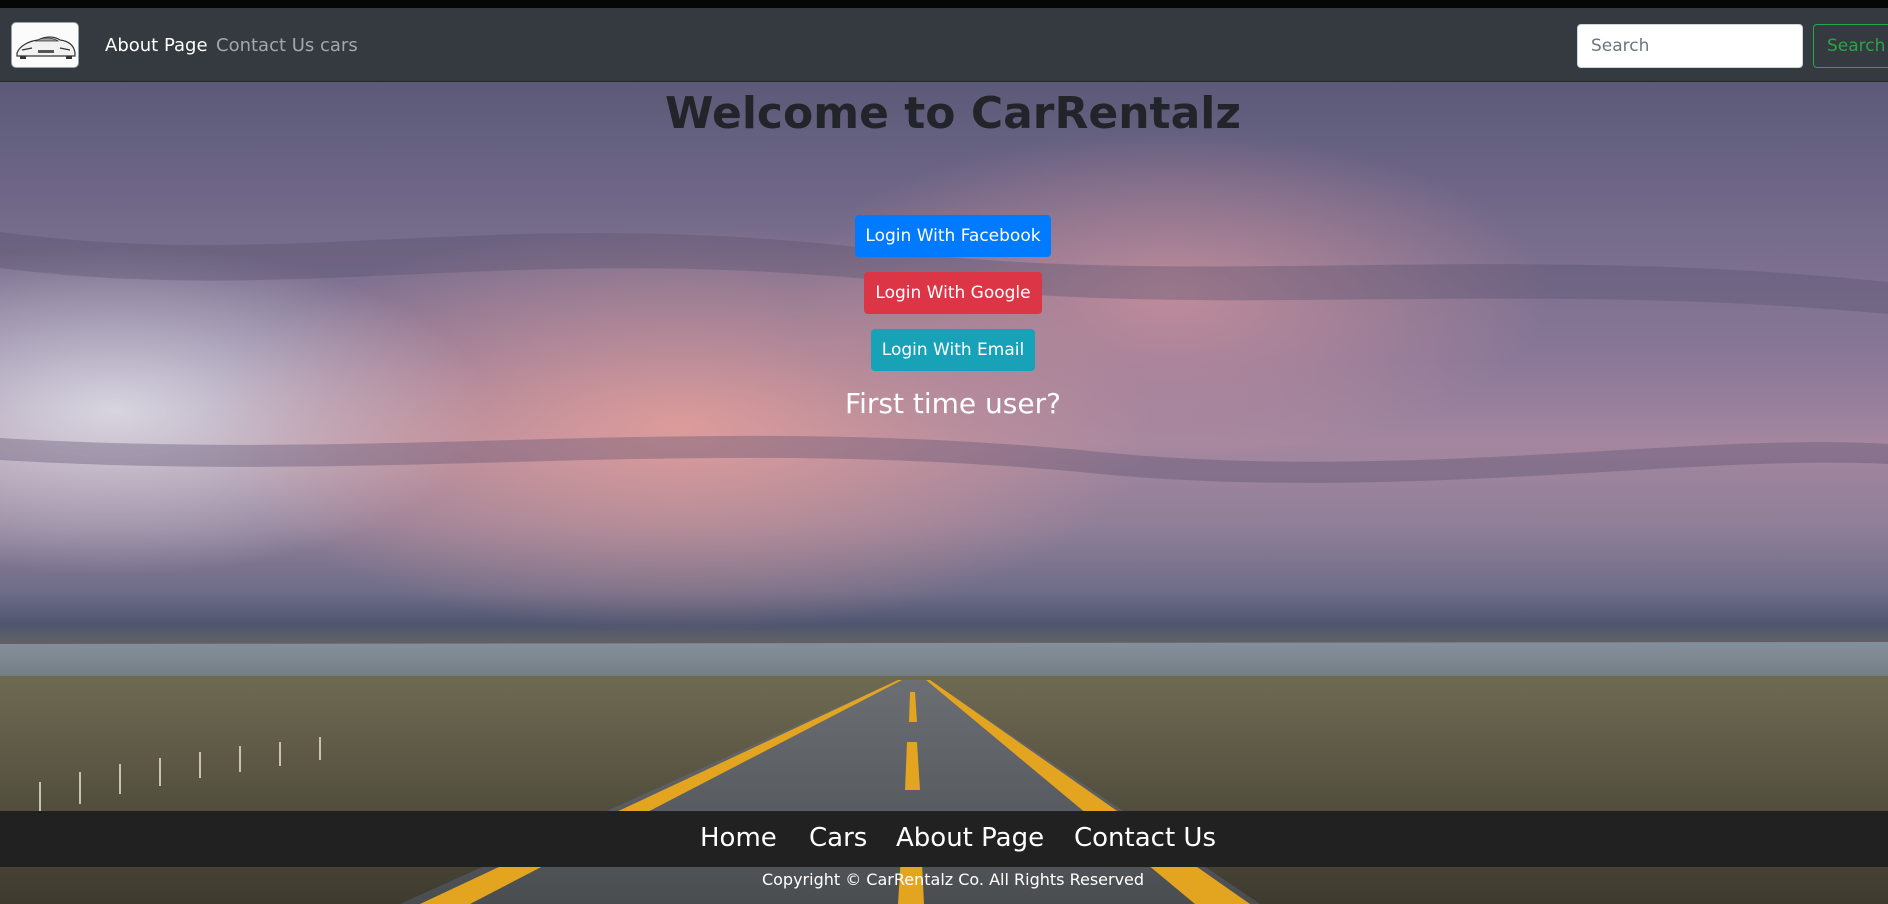 Image resolution: width=1888 pixels, height=904 pixels. Describe the element at coordinates (1850, 46) in the screenshot. I see `search-button: Search` at that location.